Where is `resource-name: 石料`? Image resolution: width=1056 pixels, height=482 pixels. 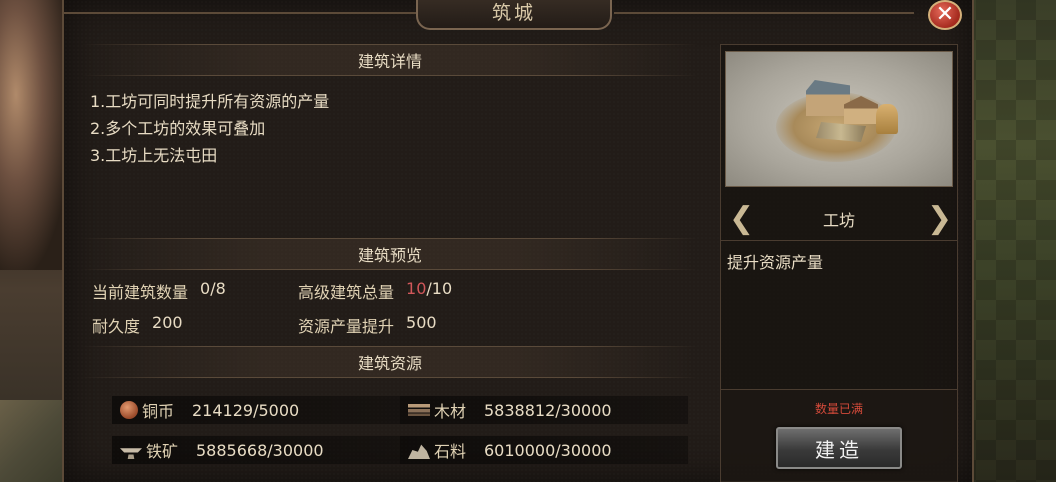
resource-name: 石料 is located at coordinates (450, 451).